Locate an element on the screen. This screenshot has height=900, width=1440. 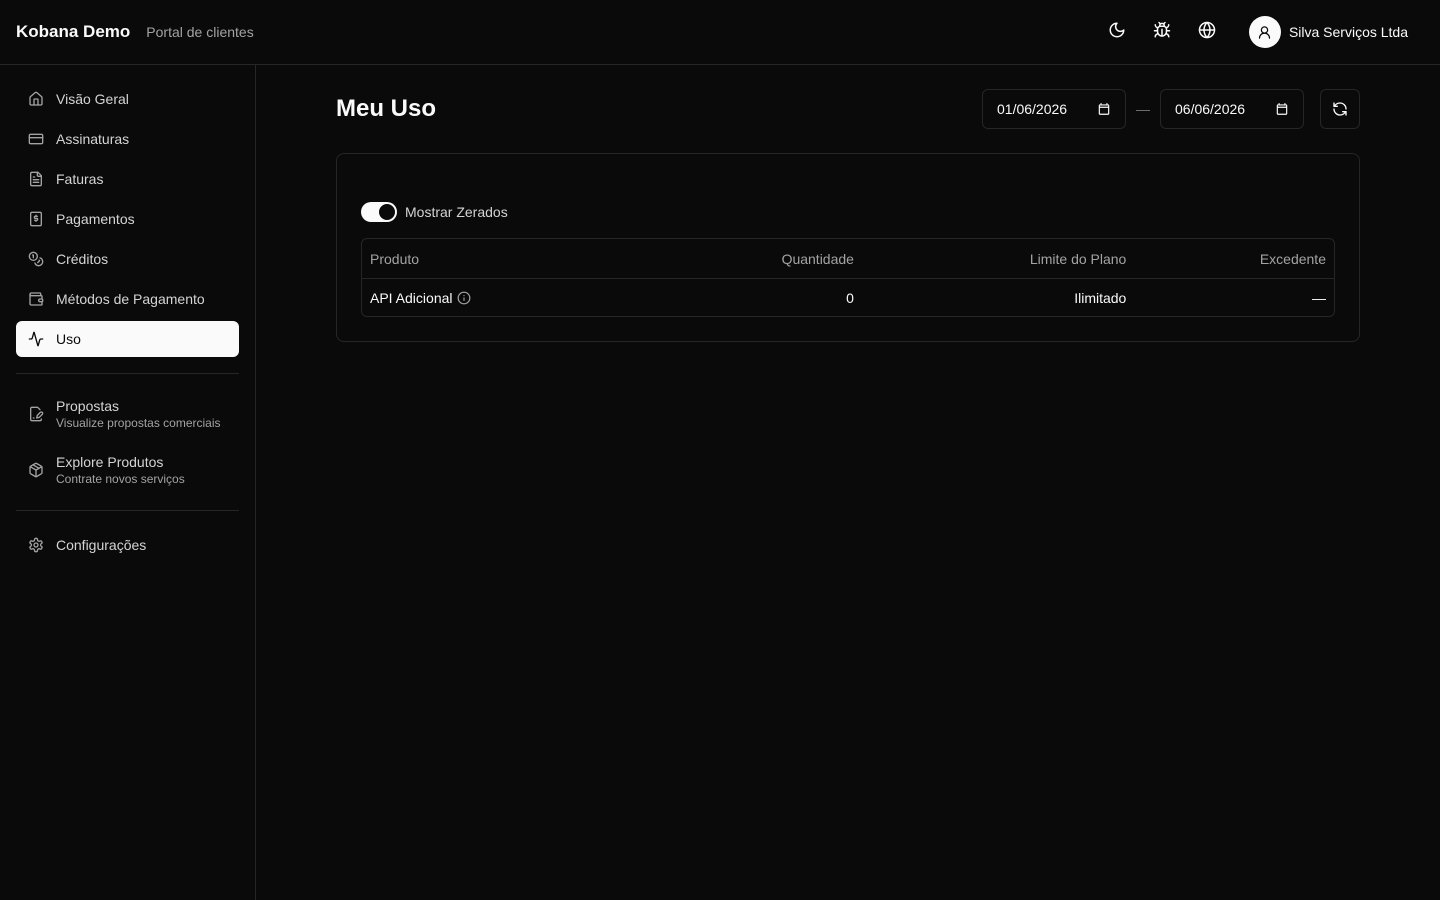
sidebar-item-configuracoes: Configurações is located at coordinates (127, 545).